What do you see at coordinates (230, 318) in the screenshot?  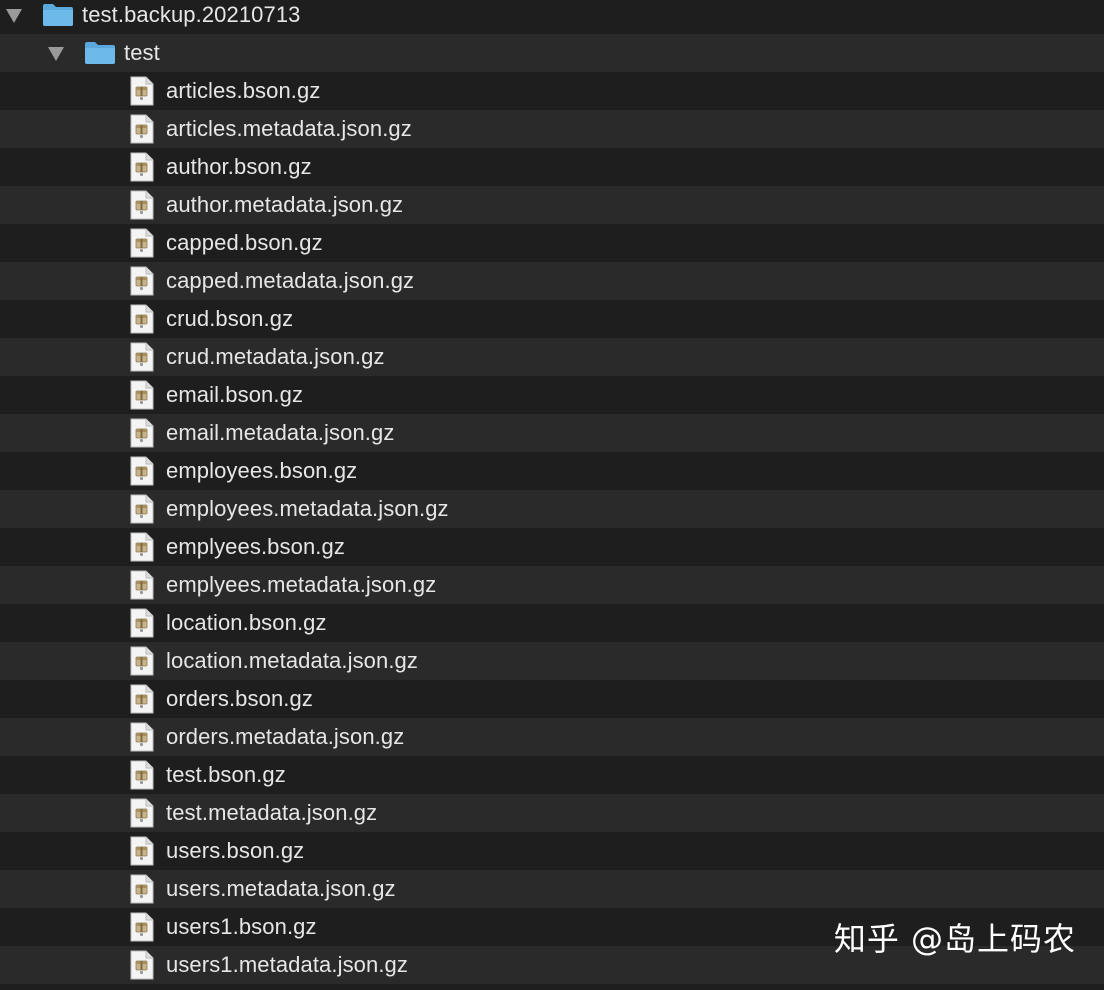 I see `file-name: crud.bson.gz` at bounding box center [230, 318].